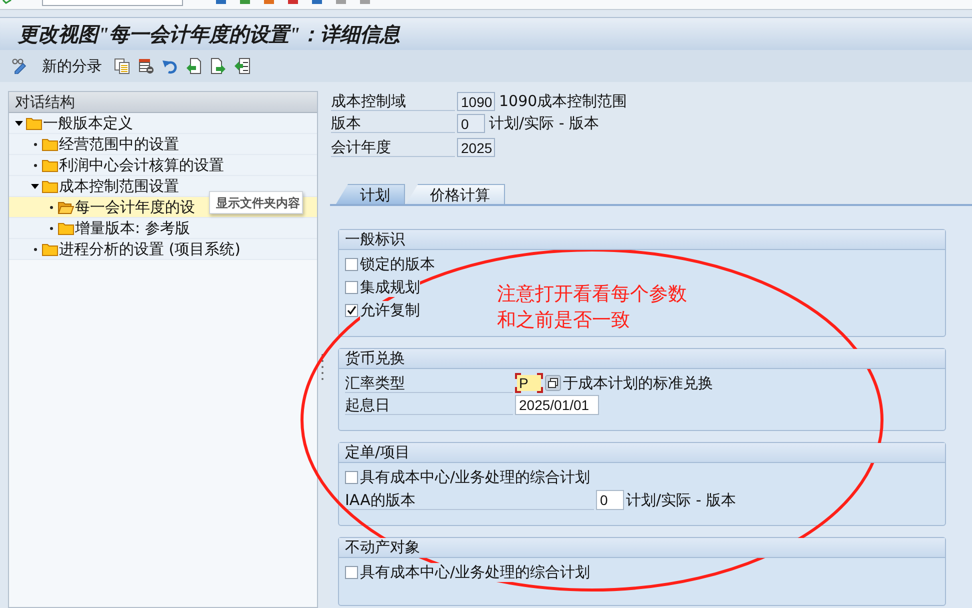 This screenshot has width=972, height=608. Describe the element at coordinates (638, 383) in the screenshot. I see `field-description: 于成本计划的标准兑换` at that location.